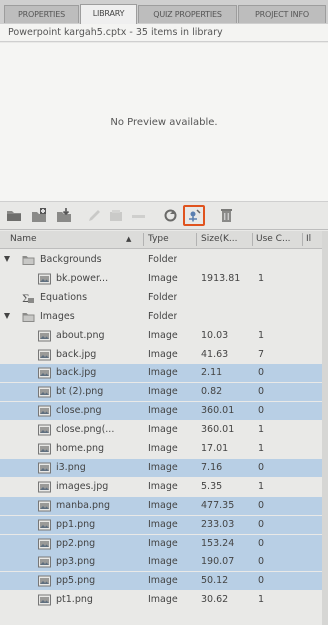 The height and width of the screenshot is (625, 328). I want to click on preview-message: No Preview available., so click(164, 122).